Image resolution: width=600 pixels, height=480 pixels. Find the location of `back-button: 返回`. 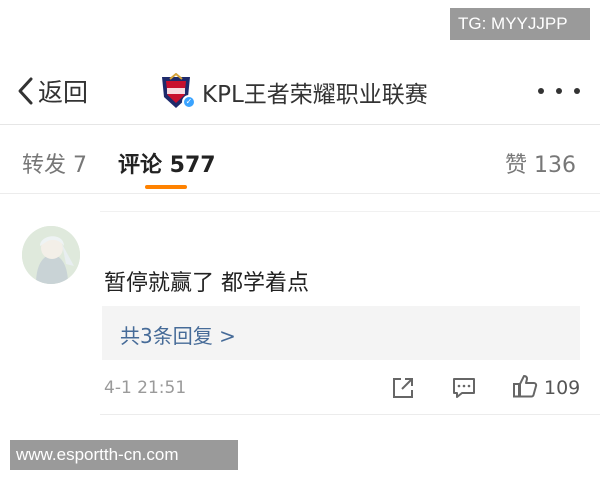

back-button: 返回 is located at coordinates (52, 91).